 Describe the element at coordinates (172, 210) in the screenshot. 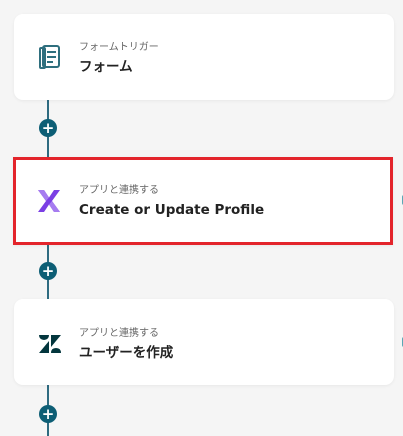

I see `step-title: Create or Update Profile` at that location.